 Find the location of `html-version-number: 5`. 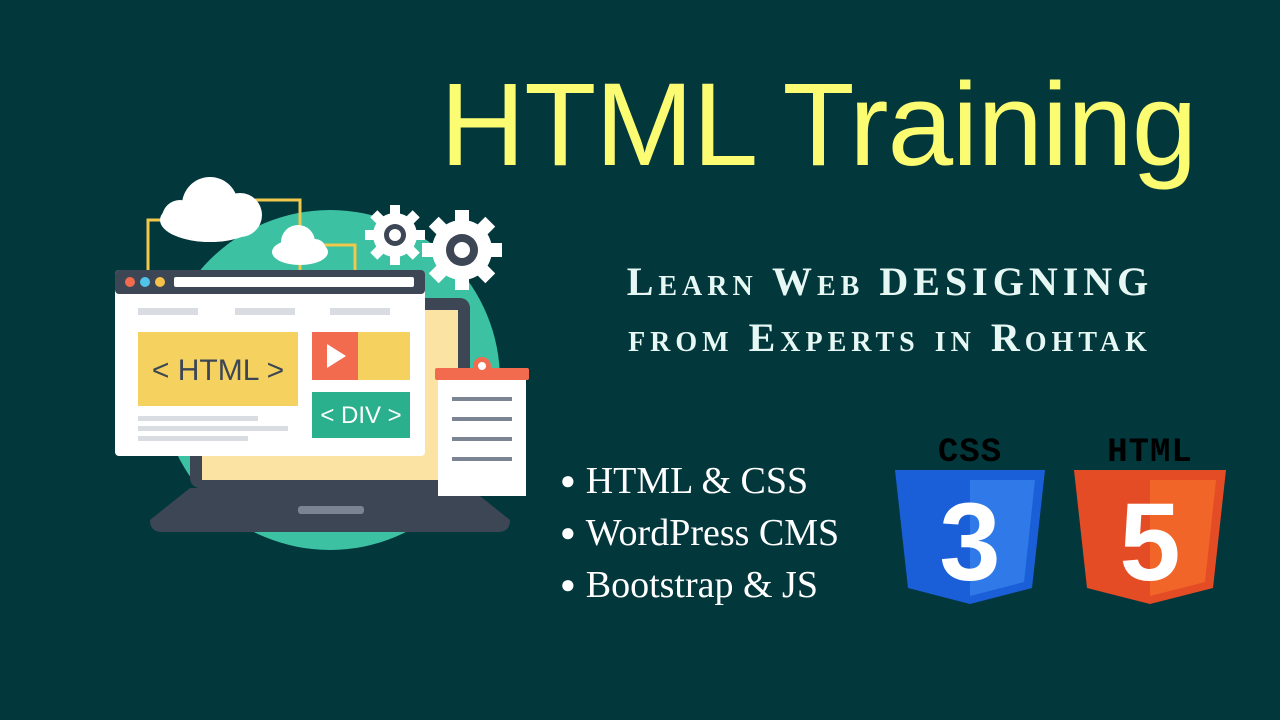

html-version-number: 5 is located at coordinates (1149, 542).